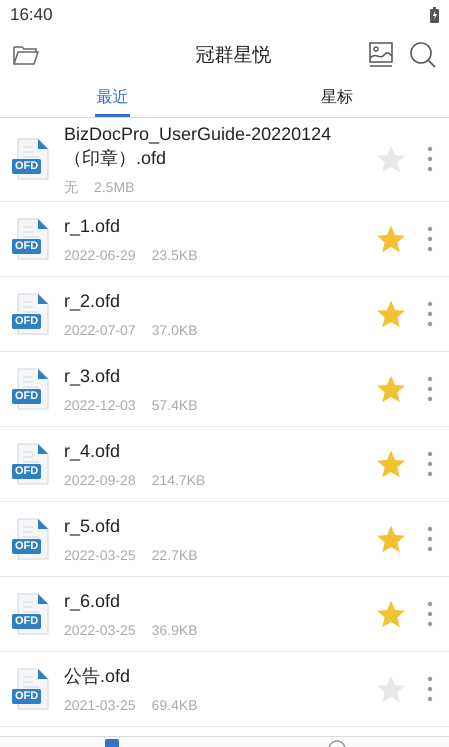 The width and height of the screenshot is (449, 747). Describe the element at coordinates (175, 704) in the screenshot. I see `file-size: 69.4KB` at that location.